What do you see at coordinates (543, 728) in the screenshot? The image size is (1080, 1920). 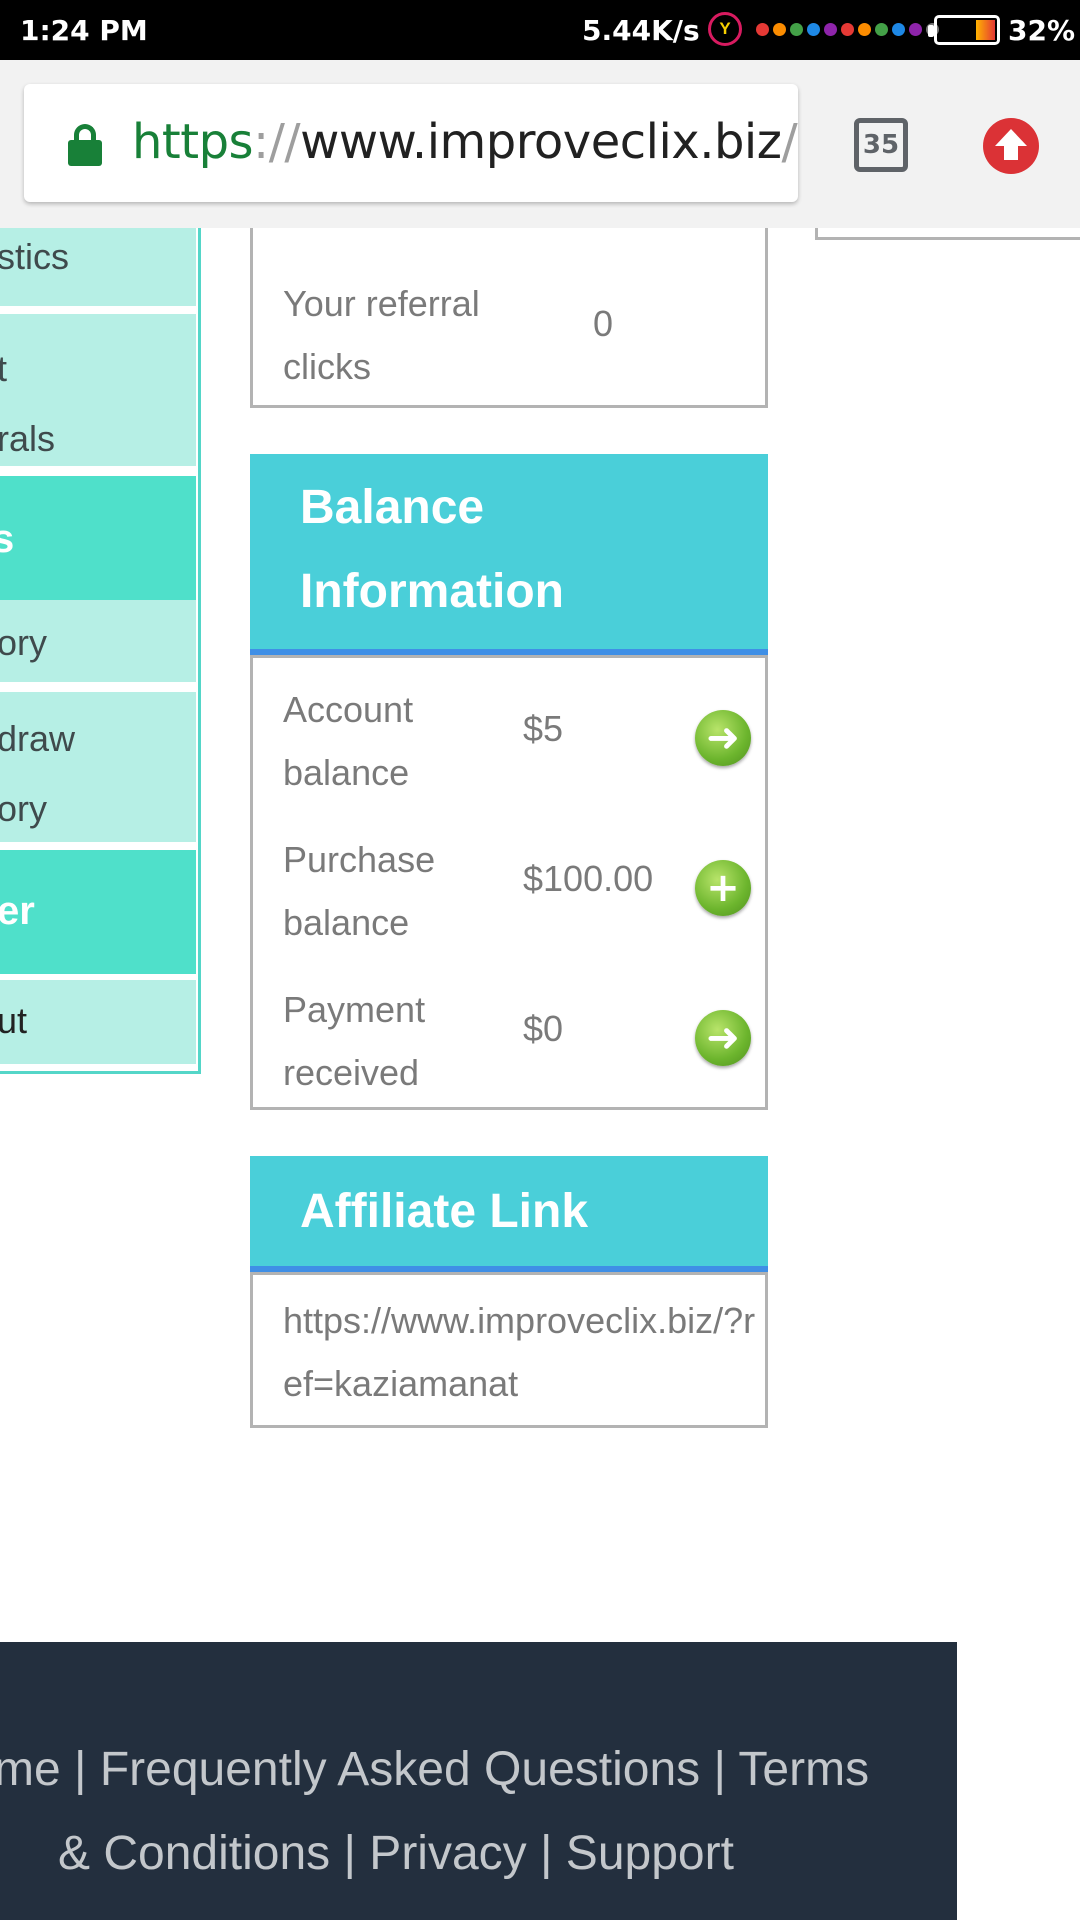 I see `balance-value: $5` at bounding box center [543, 728].